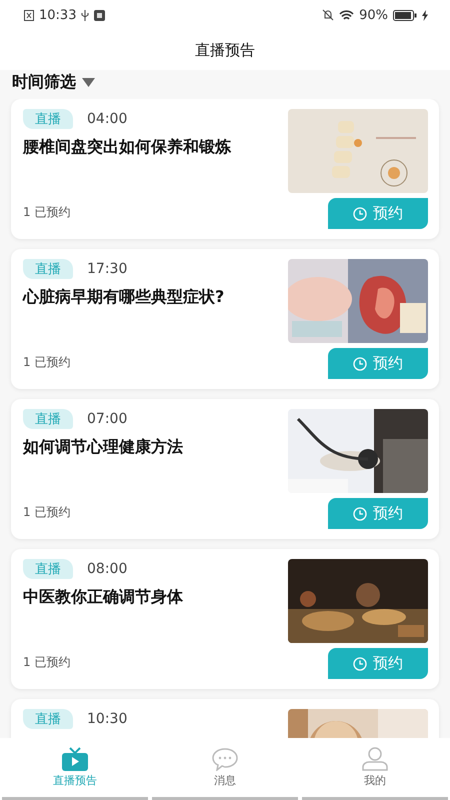  What do you see at coordinates (107, 119) in the screenshot?
I see `event-time: 04:00` at bounding box center [107, 119].